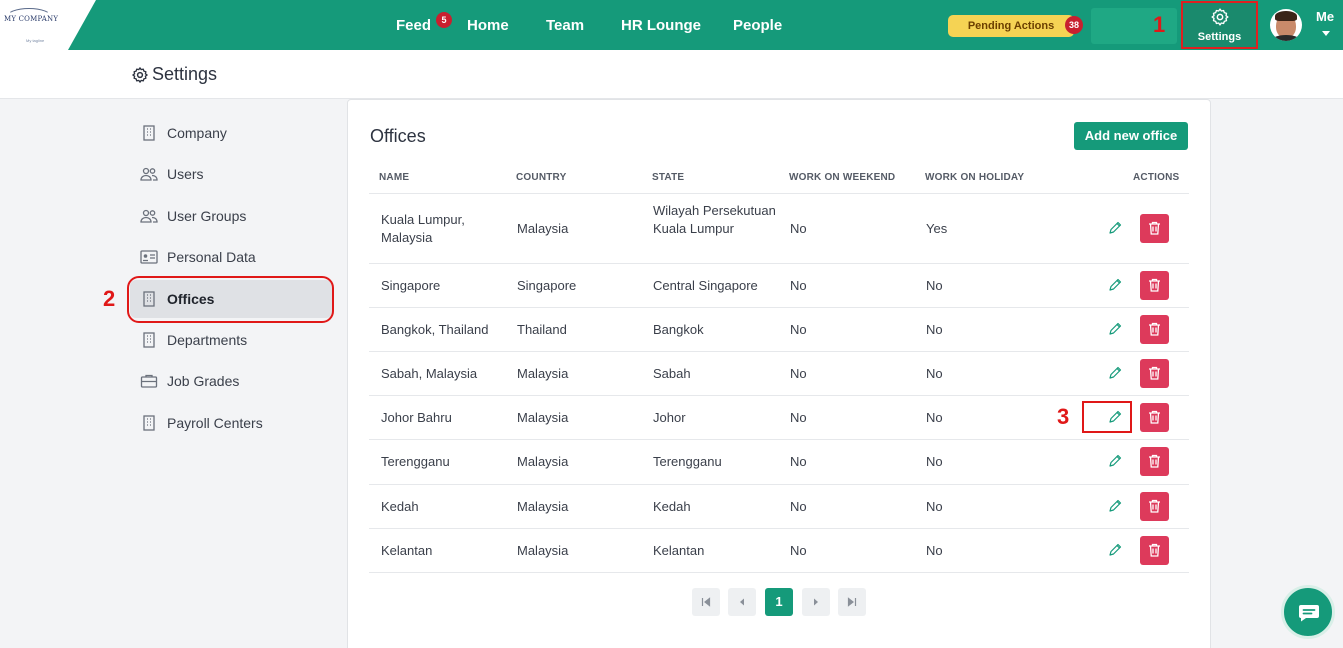 The width and height of the screenshot is (1343, 648). Describe the element at coordinates (671, 74) in the screenshot. I see `page-header: Settings` at that location.